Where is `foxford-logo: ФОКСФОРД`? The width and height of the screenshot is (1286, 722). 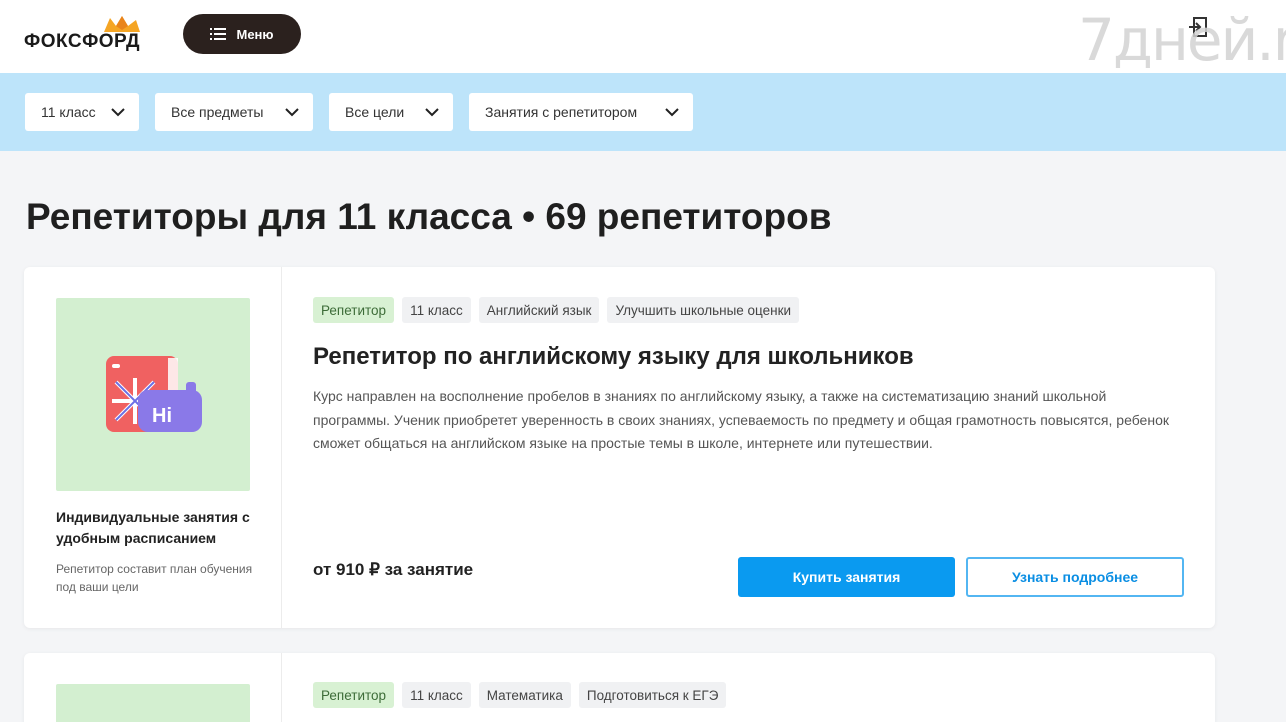 foxford-logo: ФОКСФОРД is located at coordinates (94, 34).